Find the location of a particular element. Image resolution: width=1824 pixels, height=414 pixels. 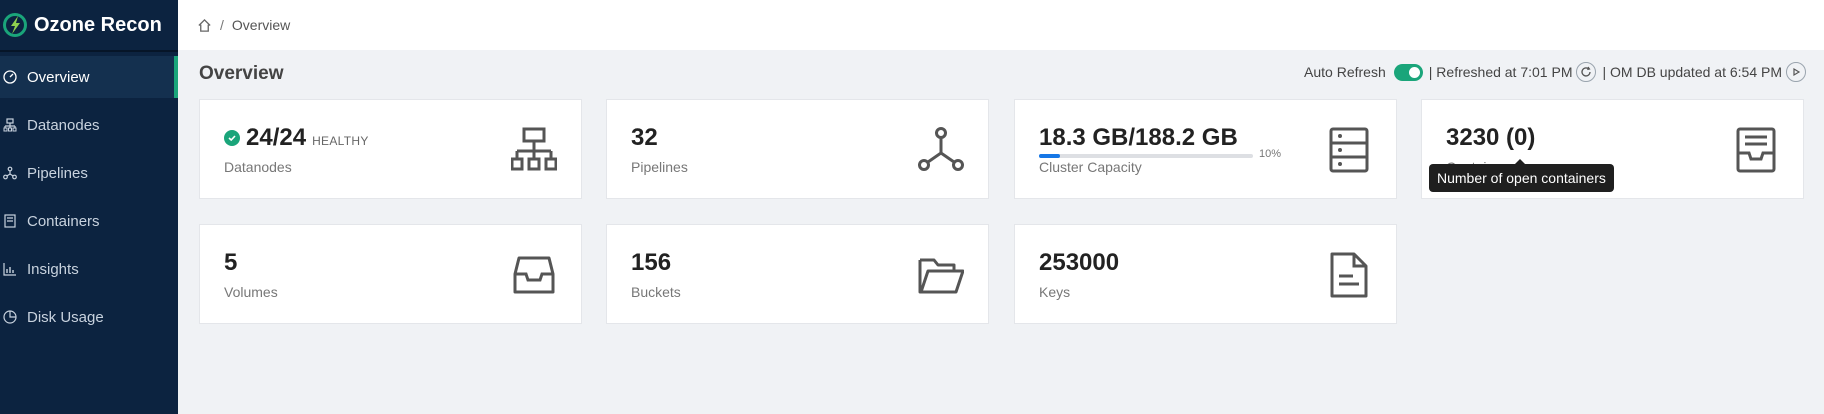

capacity-label: Cluster Capacity is located at coordinates (1090, 167).